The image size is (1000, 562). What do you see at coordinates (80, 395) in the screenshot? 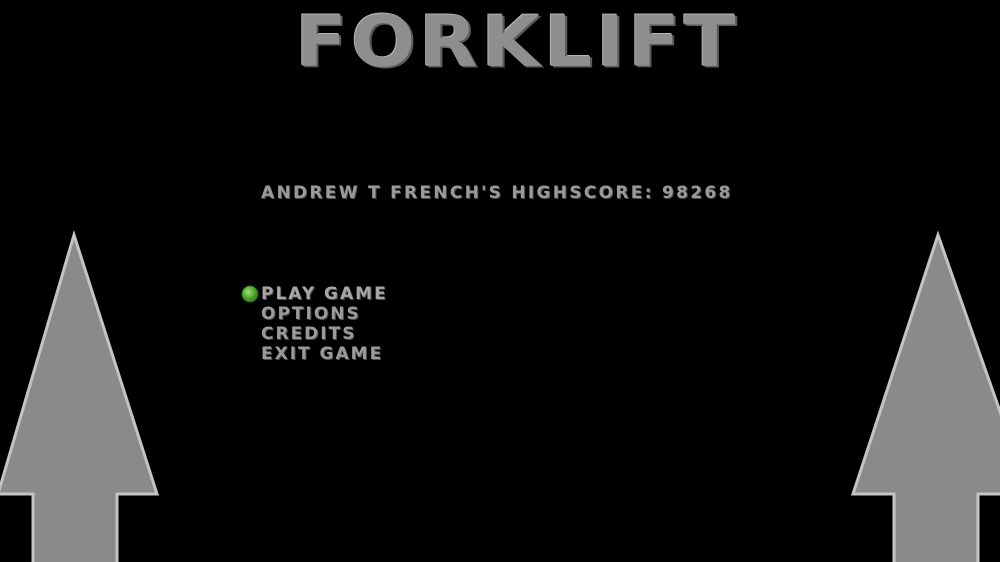
I see `left-up-arrow` at bounding box center [80, 395].